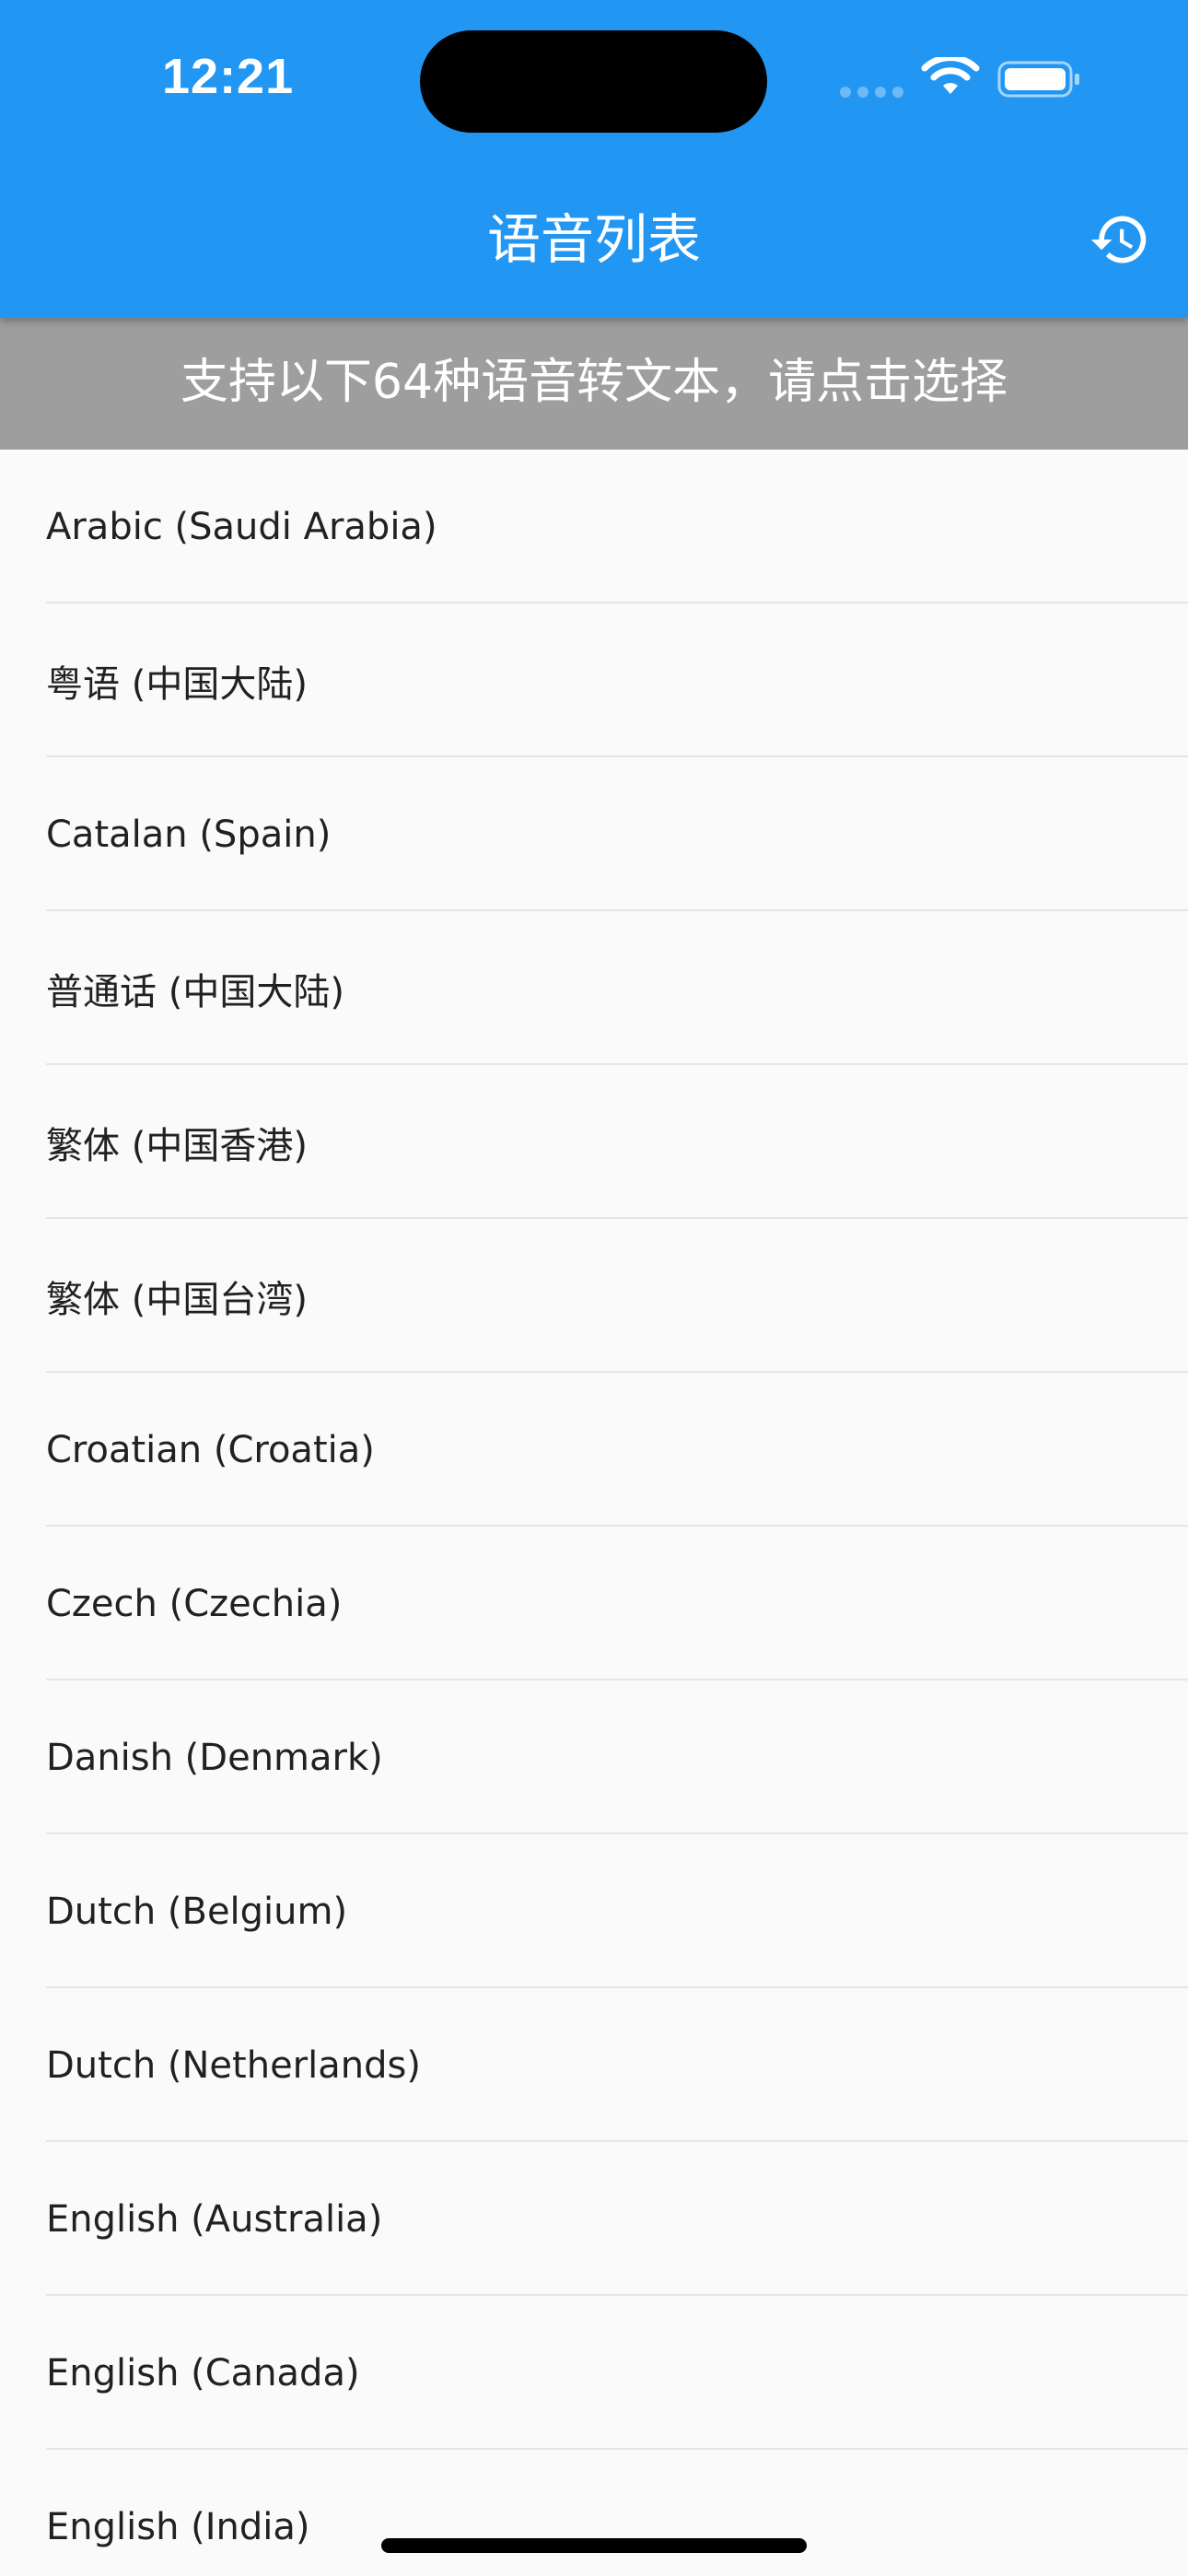 Image resolution: width=1188 pixels, height=2576 pixels. I want to click on language-label: Catalan (Spain), so click(189, 834).